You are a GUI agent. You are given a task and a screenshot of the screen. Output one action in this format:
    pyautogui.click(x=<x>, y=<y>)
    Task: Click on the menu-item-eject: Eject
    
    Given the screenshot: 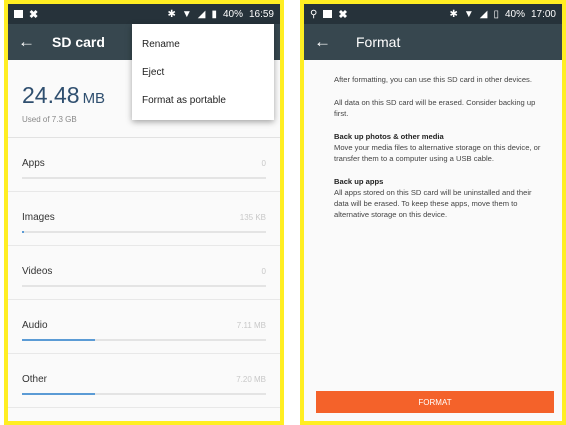 What is the action you would take?
    pyautogui.click(x=203, y=72)
    